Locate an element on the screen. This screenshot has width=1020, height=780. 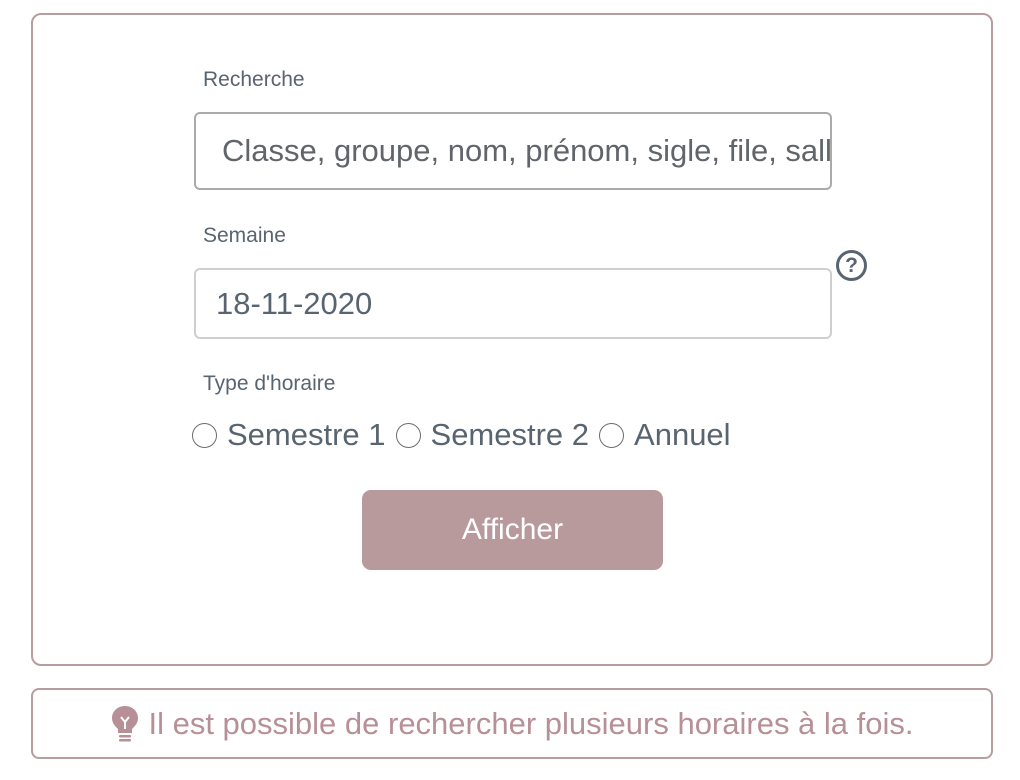
schedule-type-label: Type d'horaire is located at coordinates (269, 383).